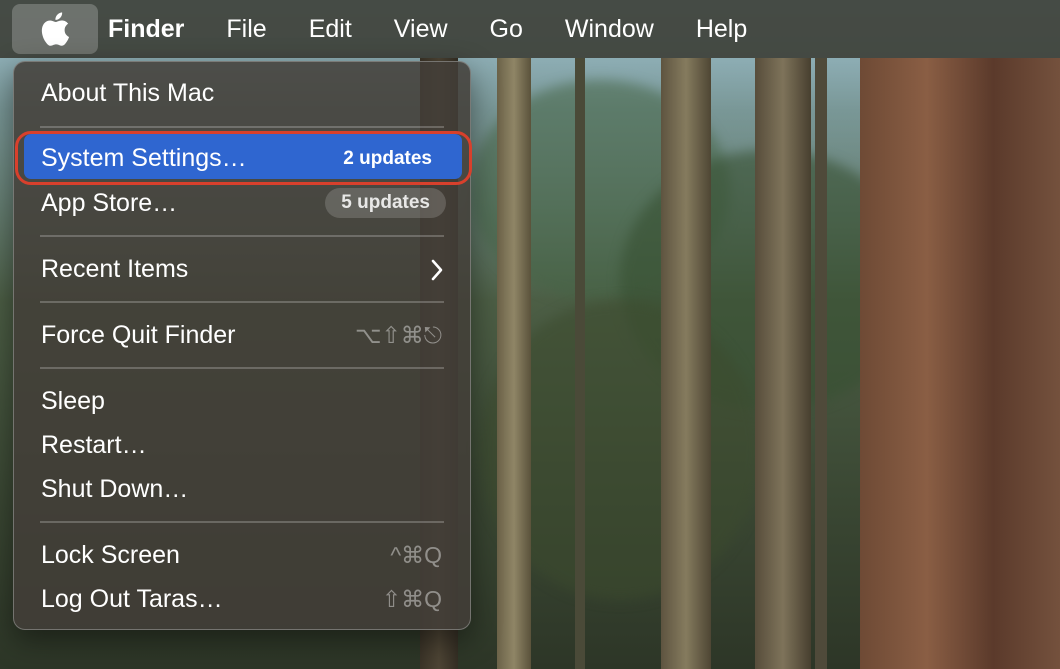  What do you see at coordinates (421, 29) in the screenshot?
I see `menu-view: View` at bounding box center [421, 29].